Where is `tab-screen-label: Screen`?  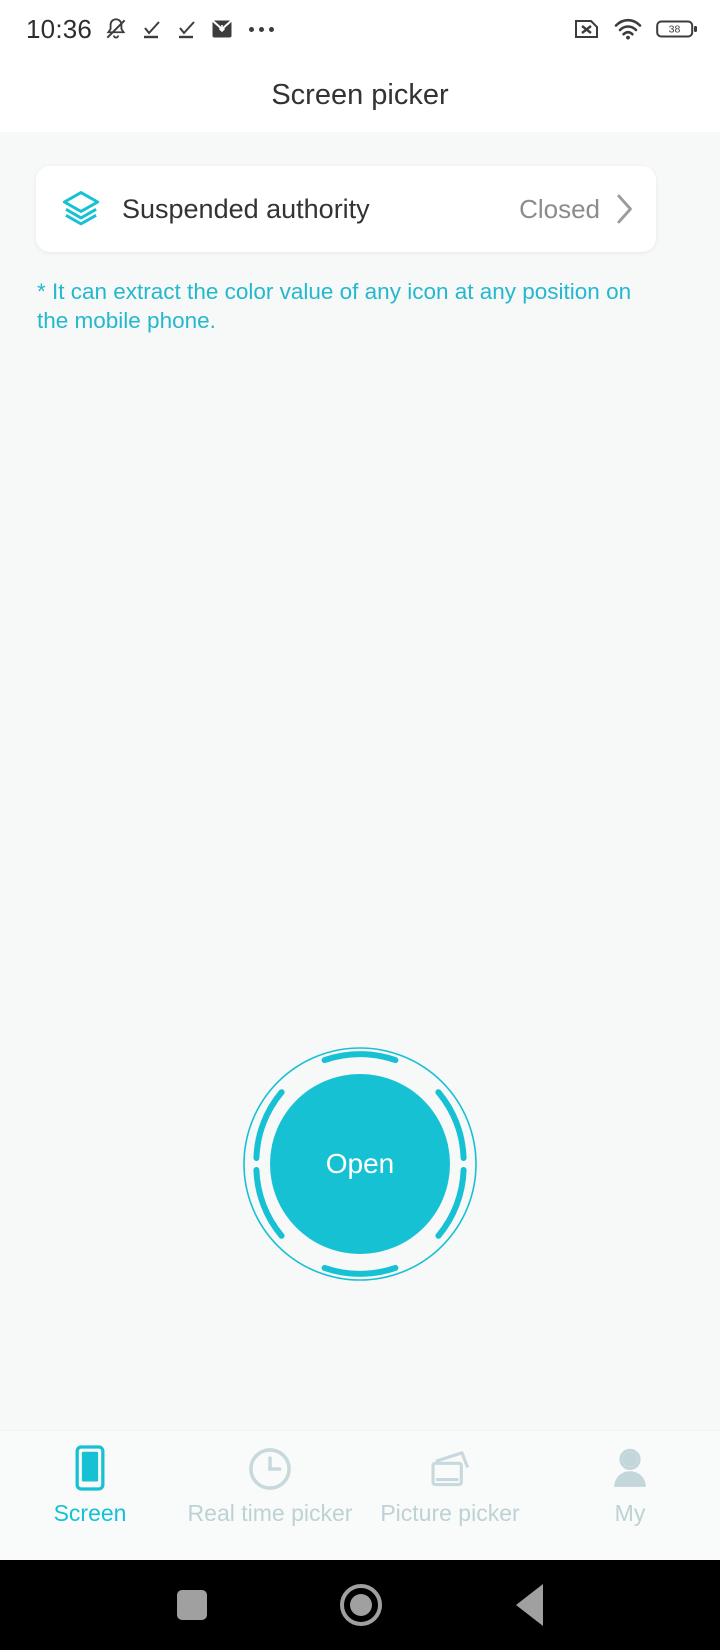 tab-screen-label: Screen is located at coordinates (90, 1513).